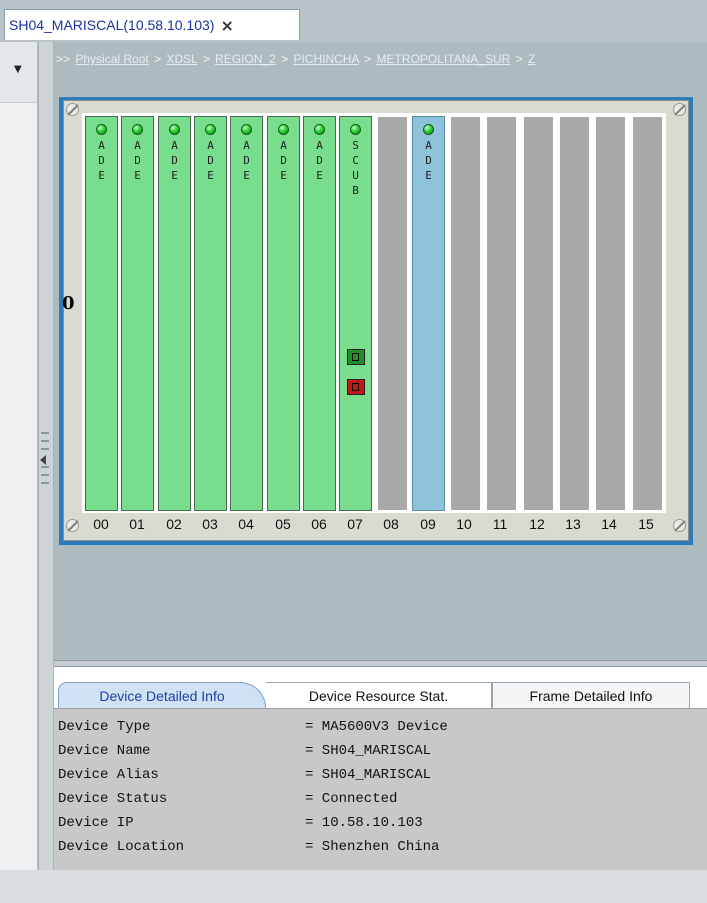 This screenshot has width=707, height=903. What do you see at coordinates (380, 663) in the screenshot?
I see `horizontal-splitter` at bounding box center [380, 663].